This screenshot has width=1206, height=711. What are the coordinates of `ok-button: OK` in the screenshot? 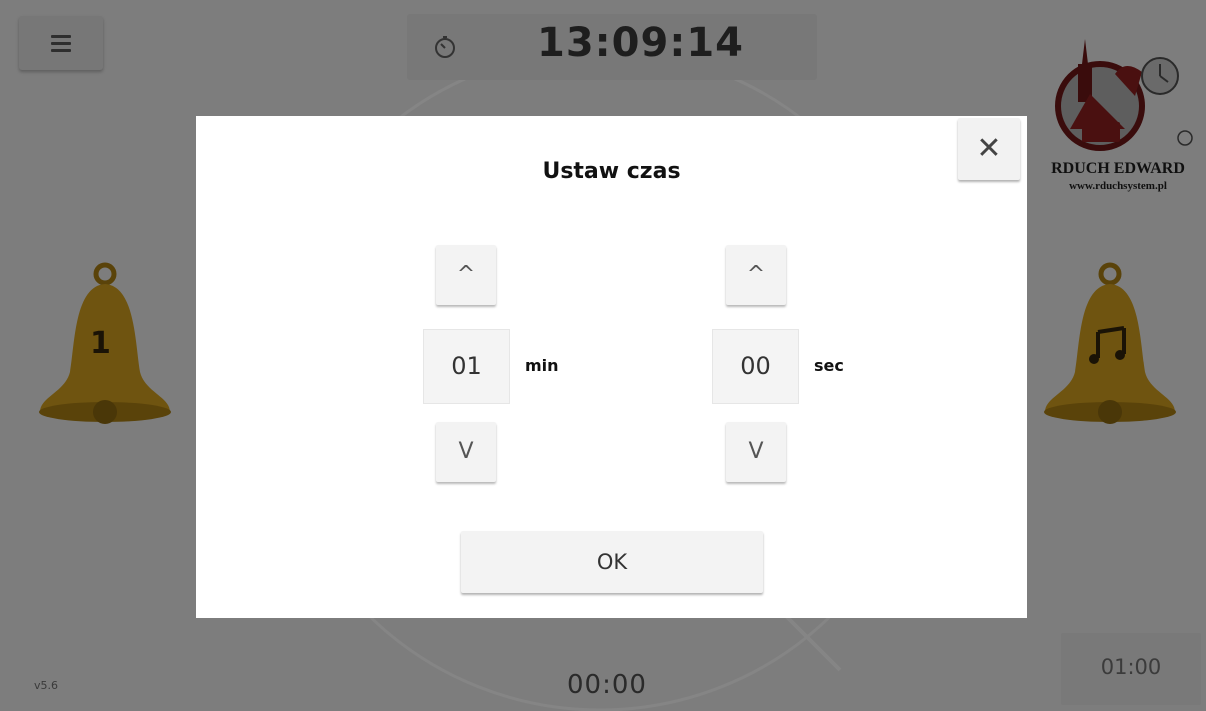 It's located at (612, 562).